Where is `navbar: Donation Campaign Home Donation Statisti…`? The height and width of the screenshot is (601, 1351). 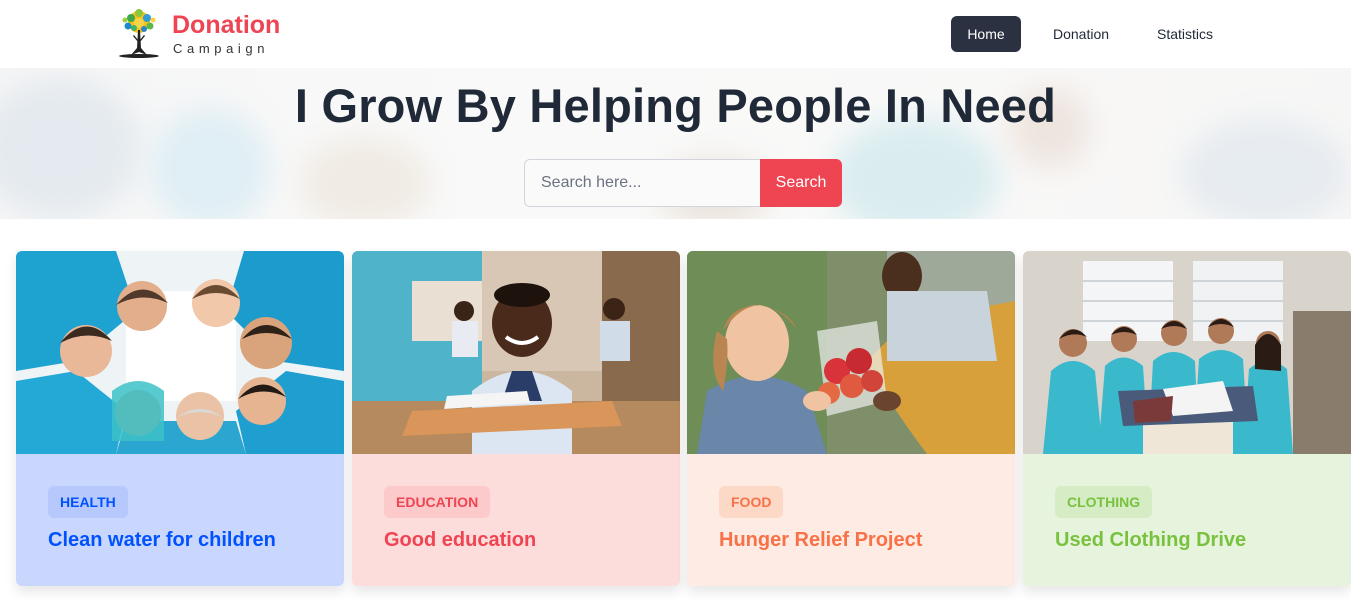 navbar: Donation Campaign Home Donation Statisti… is located at coordinates (675, 34).